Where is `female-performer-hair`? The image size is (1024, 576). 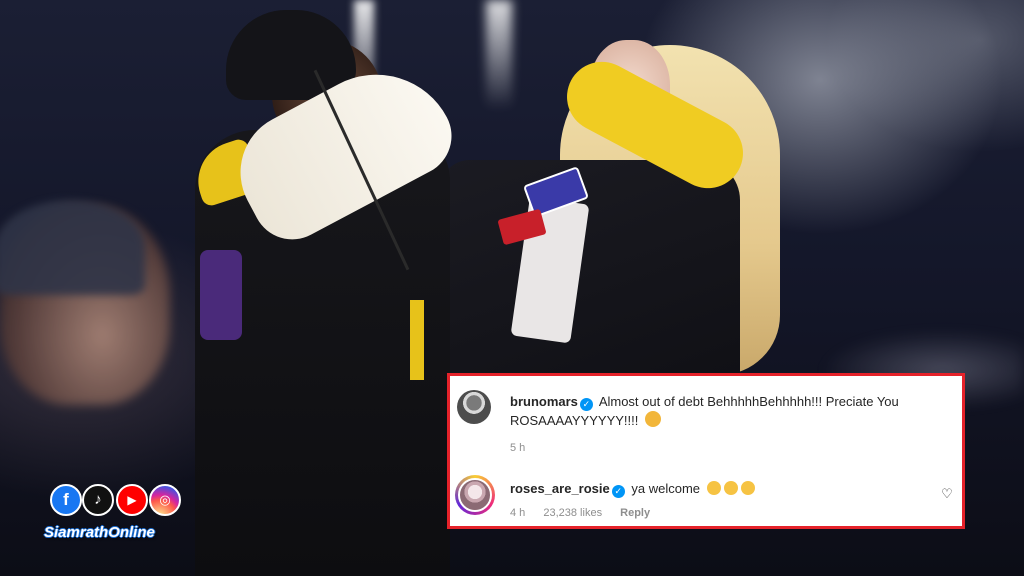 female-performer-hair is located at coordinates (670, 210).